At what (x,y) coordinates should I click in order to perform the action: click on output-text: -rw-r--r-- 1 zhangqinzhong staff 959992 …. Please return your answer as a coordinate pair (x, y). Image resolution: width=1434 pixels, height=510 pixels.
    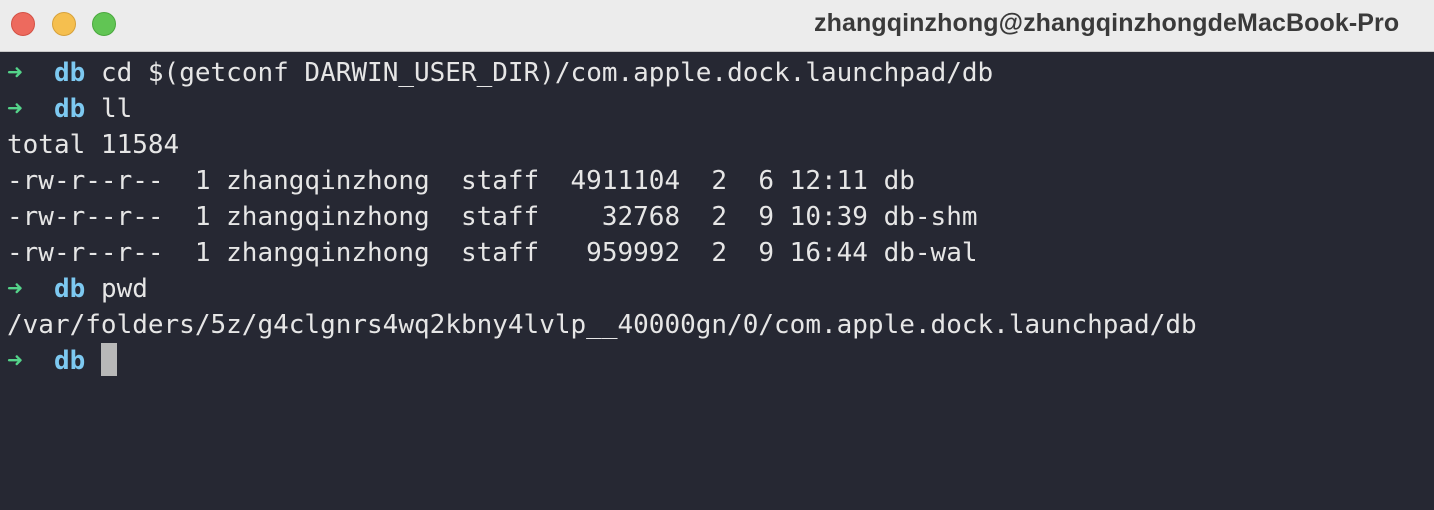
    Looking at the image, I should click on (492, 253).